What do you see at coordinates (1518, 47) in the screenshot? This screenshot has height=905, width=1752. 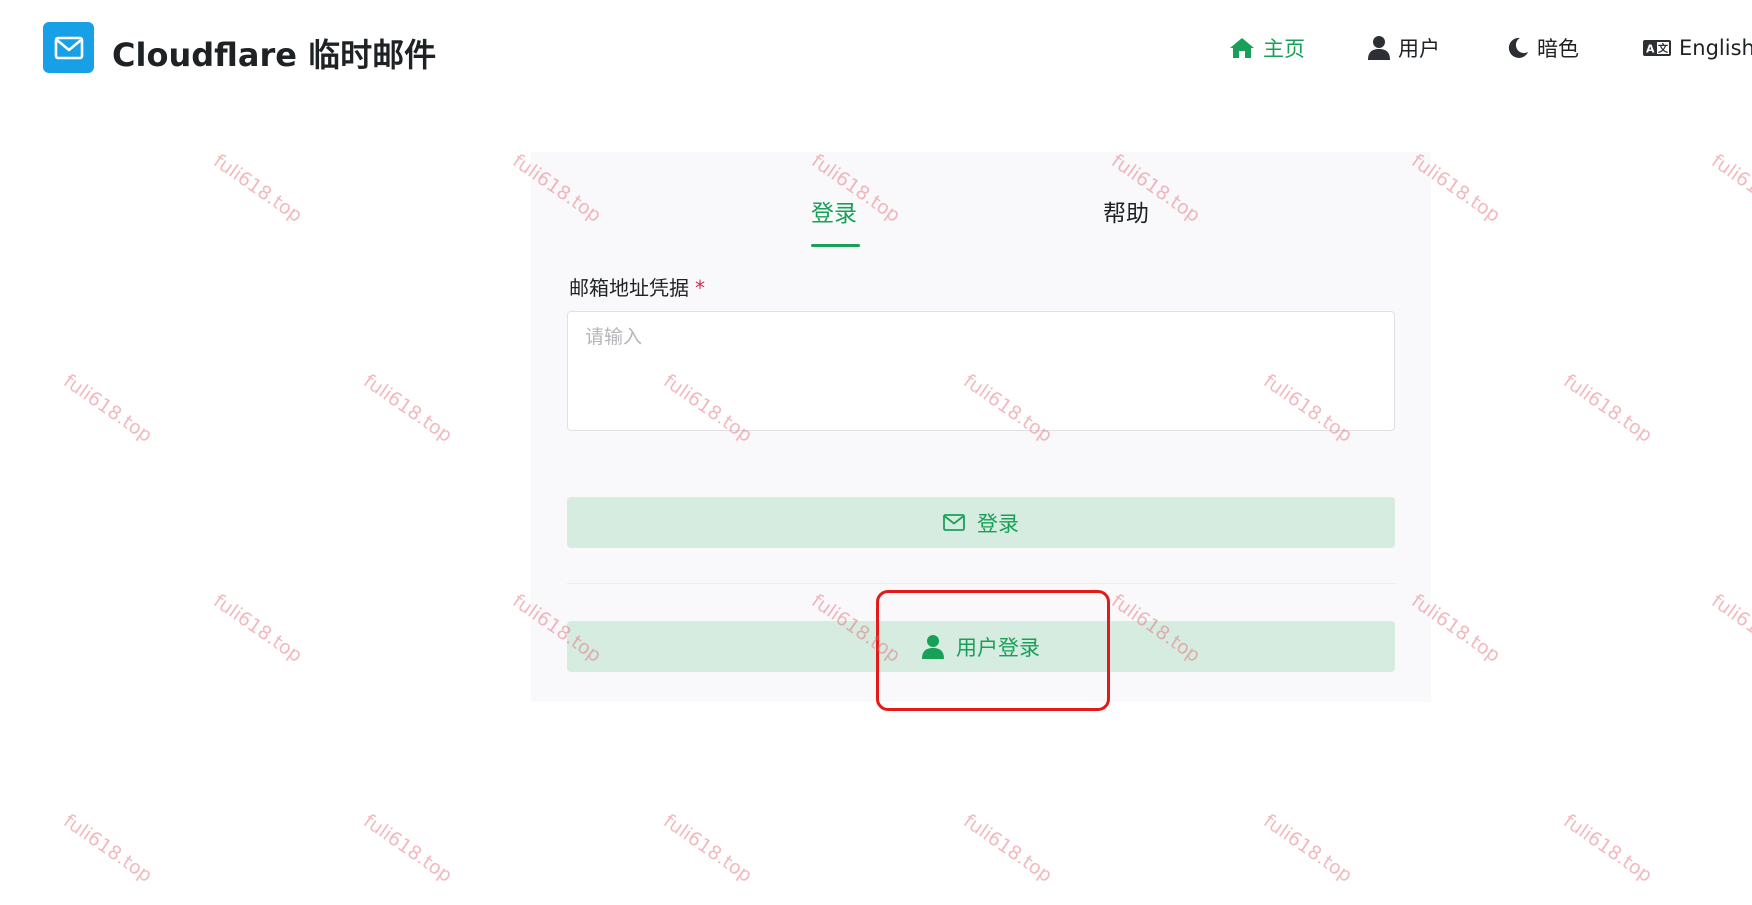 I see `moon-icon` at bounding box center [1518, 47].